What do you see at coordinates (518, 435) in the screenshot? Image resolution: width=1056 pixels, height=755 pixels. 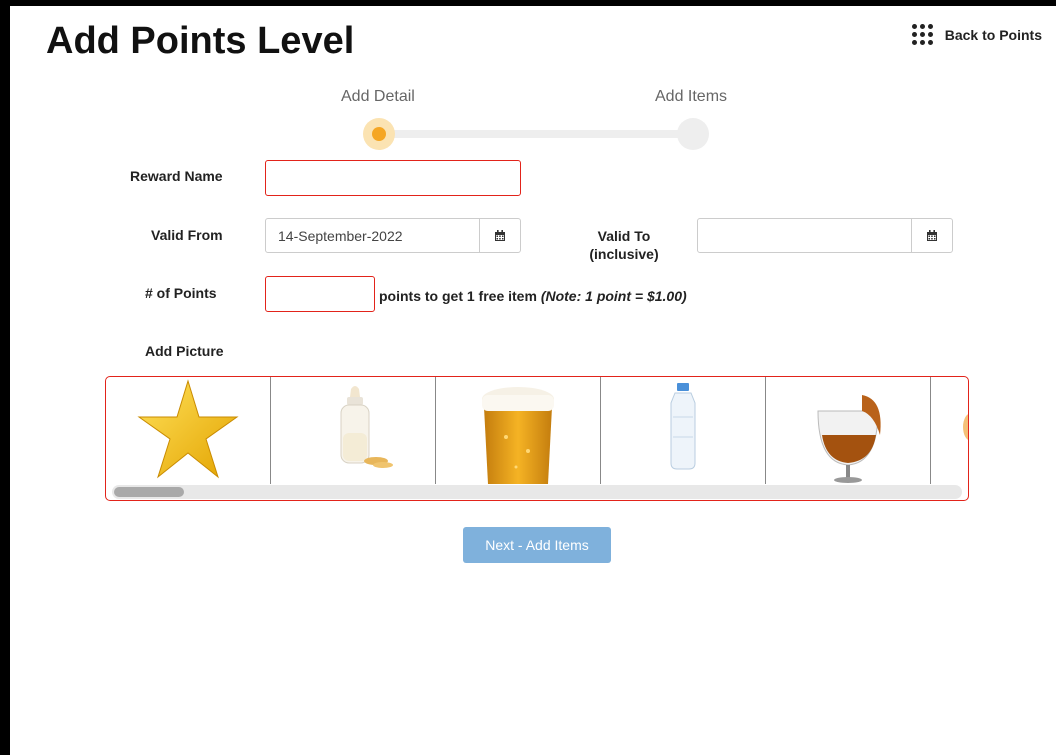 I see `beer-glass-icon` at bounding box center [518, 435].